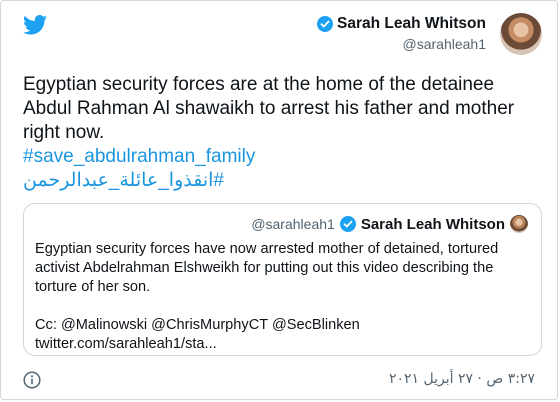 The height and width of the screenshot is (402, 560). Describe the element at coordinates (401, 33) in the screenshot. I see `tweet-author: Sarah Leah Whitson @sarahleah1` at that location.